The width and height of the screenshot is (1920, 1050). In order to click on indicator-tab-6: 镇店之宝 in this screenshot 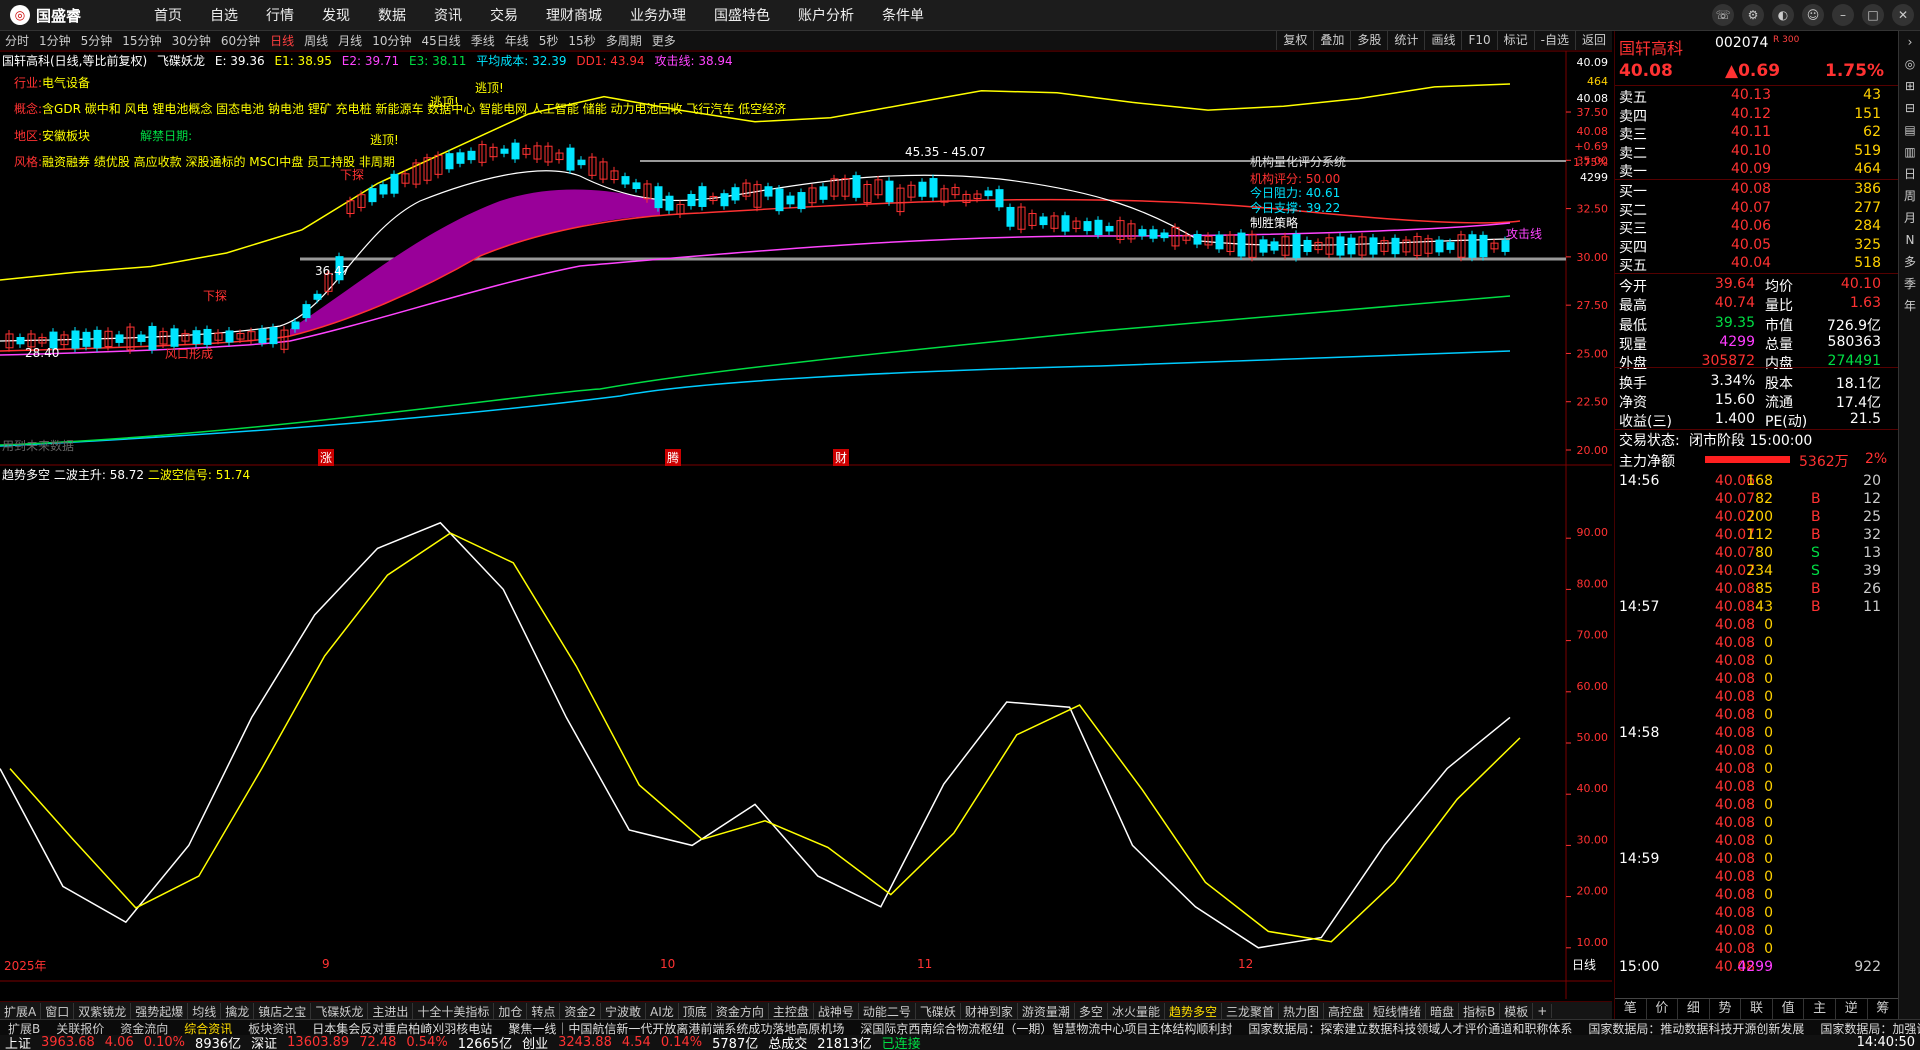, I will do `click(283, 1011)`.